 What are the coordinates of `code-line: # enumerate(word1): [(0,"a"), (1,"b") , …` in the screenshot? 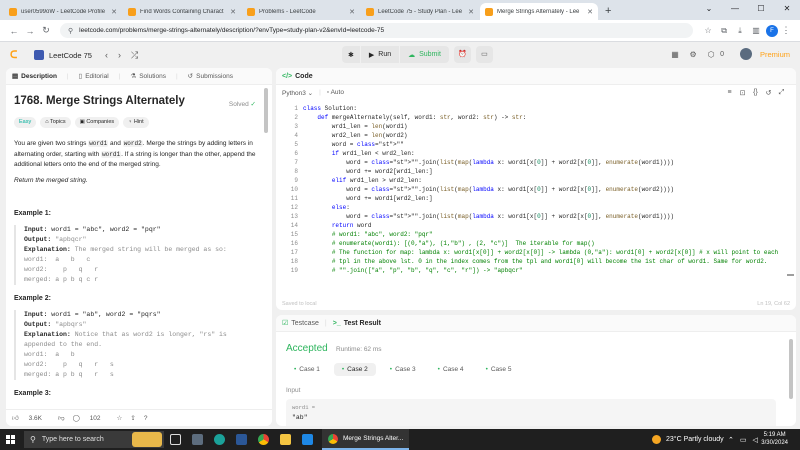 It's located at (540, 243).